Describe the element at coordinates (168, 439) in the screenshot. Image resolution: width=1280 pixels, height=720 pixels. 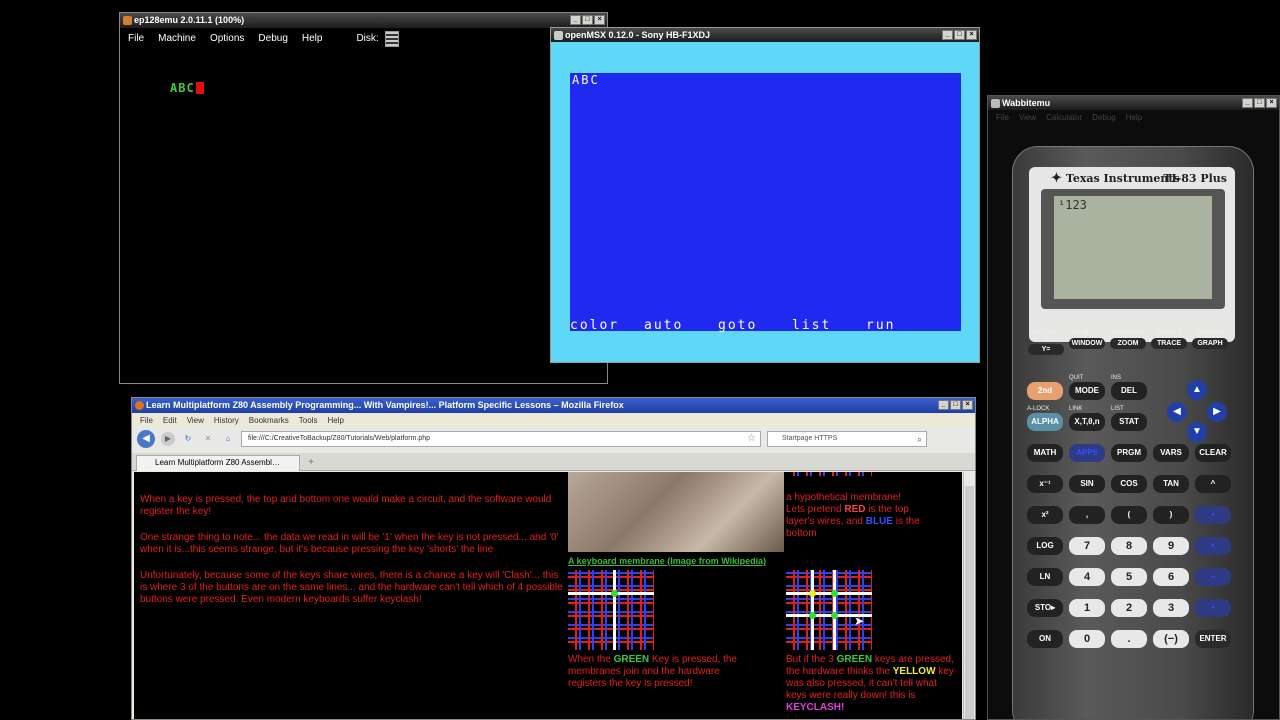
I see `forward-icon: ▶` at that location.